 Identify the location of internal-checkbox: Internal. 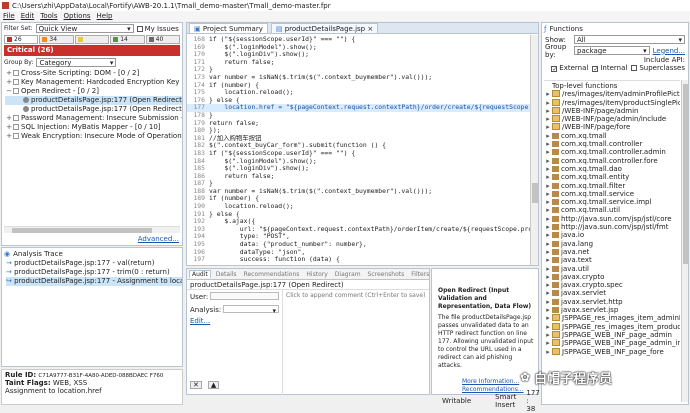
(609, 68).